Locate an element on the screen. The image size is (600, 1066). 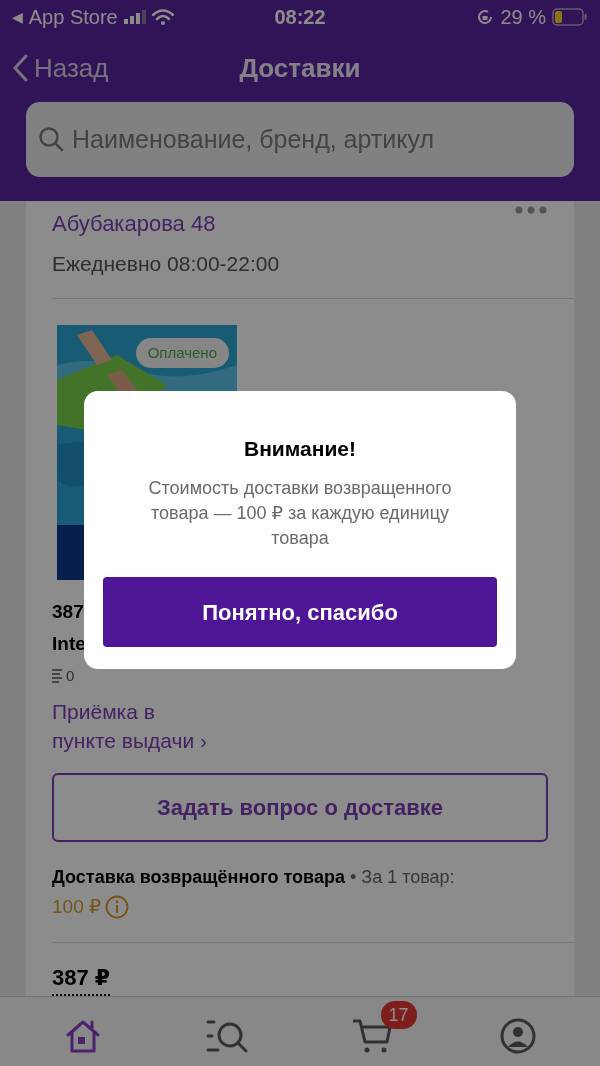
dialog-message: Стоимость доставки возвращенного товара — 100 ₽ за каждую единицу товара is located at coordinates (300, 514).